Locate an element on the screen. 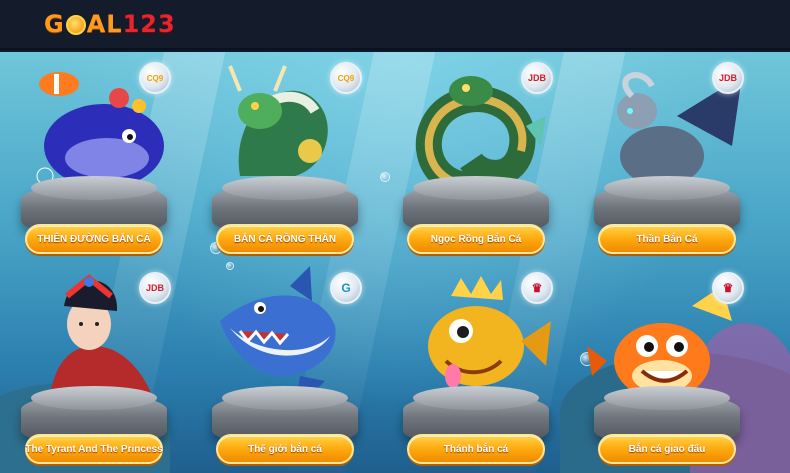  game-card: G Thế giới bắn cá is located at coordinates (285, 366).